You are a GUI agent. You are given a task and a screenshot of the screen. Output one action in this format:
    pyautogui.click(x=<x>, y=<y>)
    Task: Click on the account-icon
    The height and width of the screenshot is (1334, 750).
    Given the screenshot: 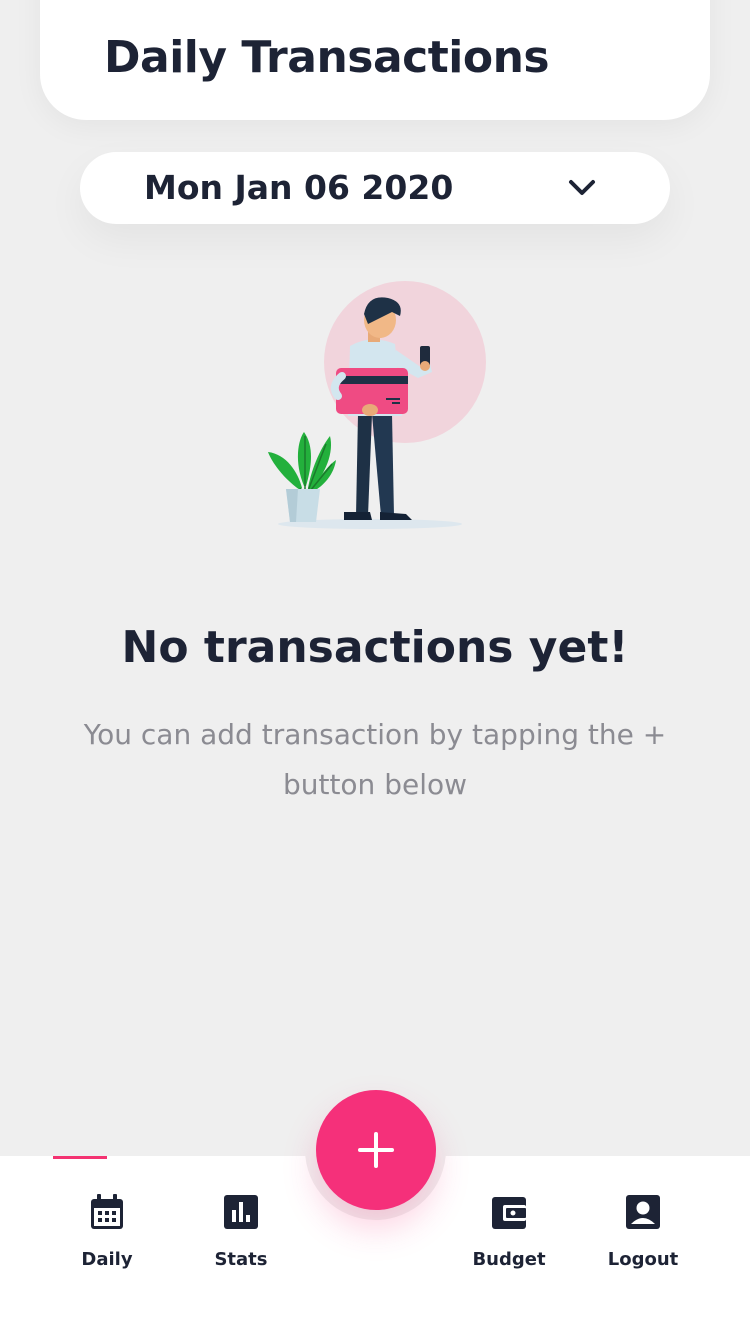 What is the action you would take?
    pyautogui.click(x=643, y=1212)
    